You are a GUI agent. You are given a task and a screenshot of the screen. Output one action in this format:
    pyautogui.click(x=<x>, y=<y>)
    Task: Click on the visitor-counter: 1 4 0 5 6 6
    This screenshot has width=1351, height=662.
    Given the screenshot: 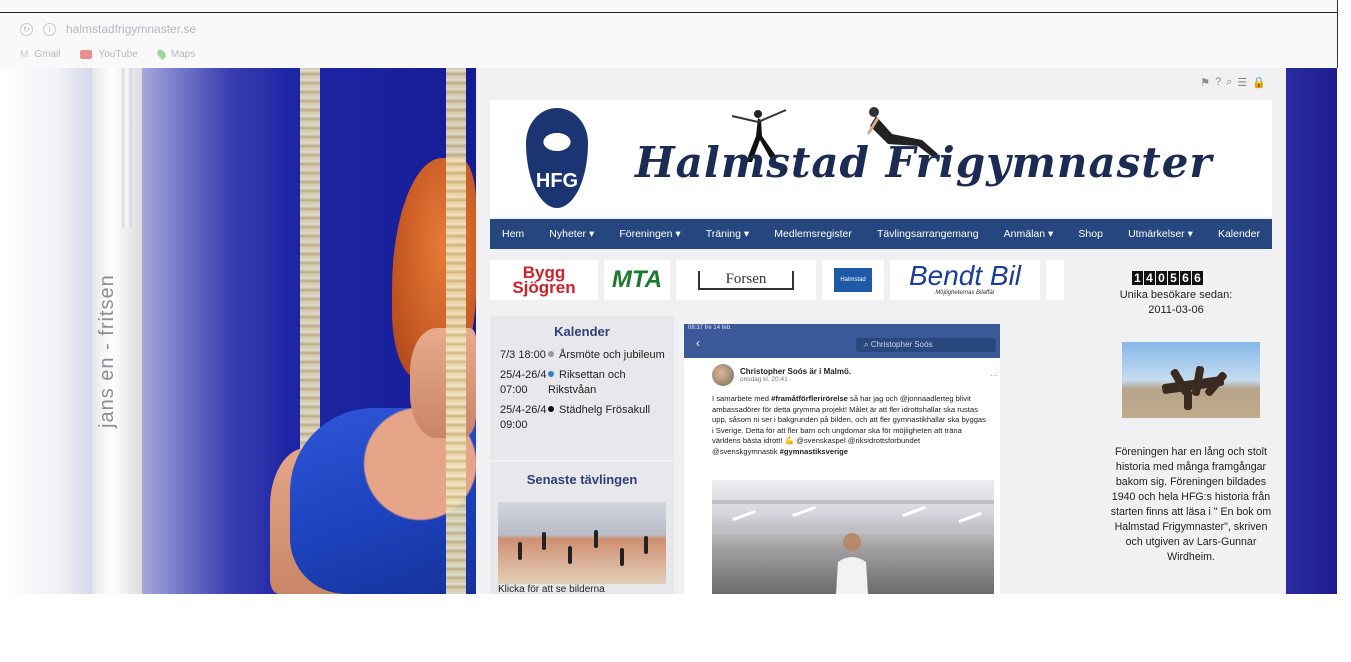 What is the action you would take?
    pyautogui.click(x=1167, y=278)
    